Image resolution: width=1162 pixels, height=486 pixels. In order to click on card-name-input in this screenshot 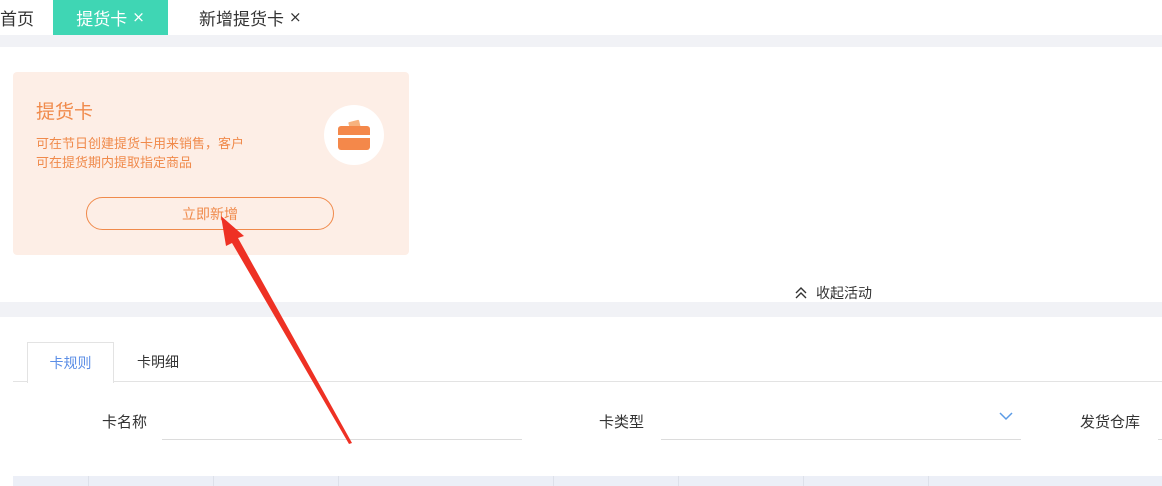, I will do `click(342, 427)`.